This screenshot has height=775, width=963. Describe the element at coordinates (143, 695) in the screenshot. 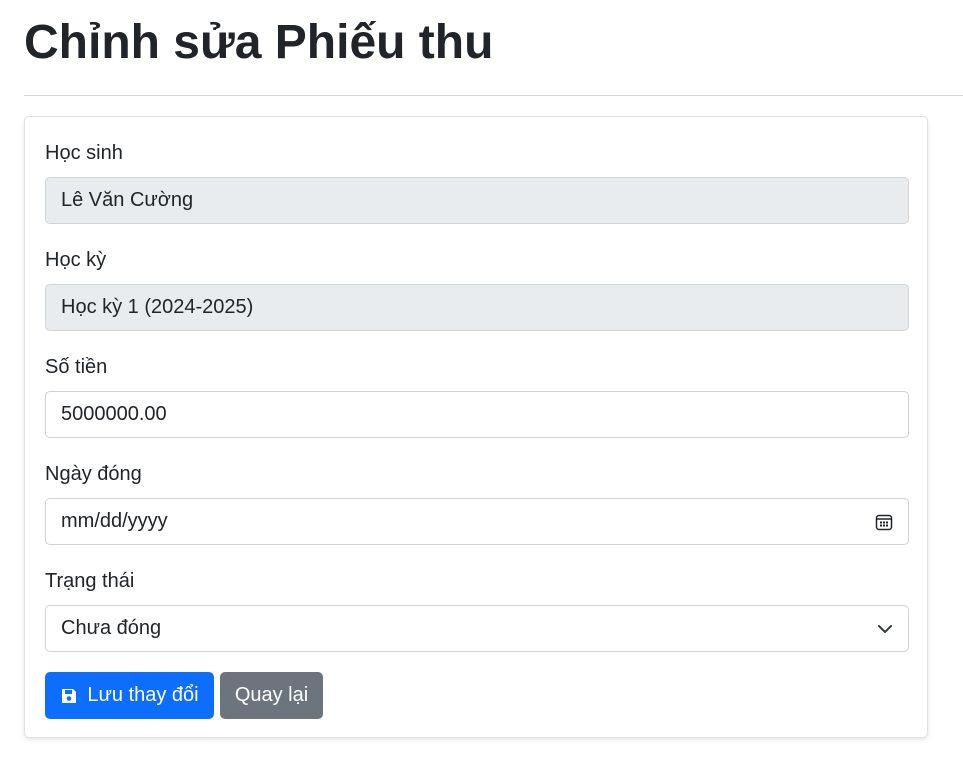

I see `save-button-label: Lưu thay đổi` at that location.